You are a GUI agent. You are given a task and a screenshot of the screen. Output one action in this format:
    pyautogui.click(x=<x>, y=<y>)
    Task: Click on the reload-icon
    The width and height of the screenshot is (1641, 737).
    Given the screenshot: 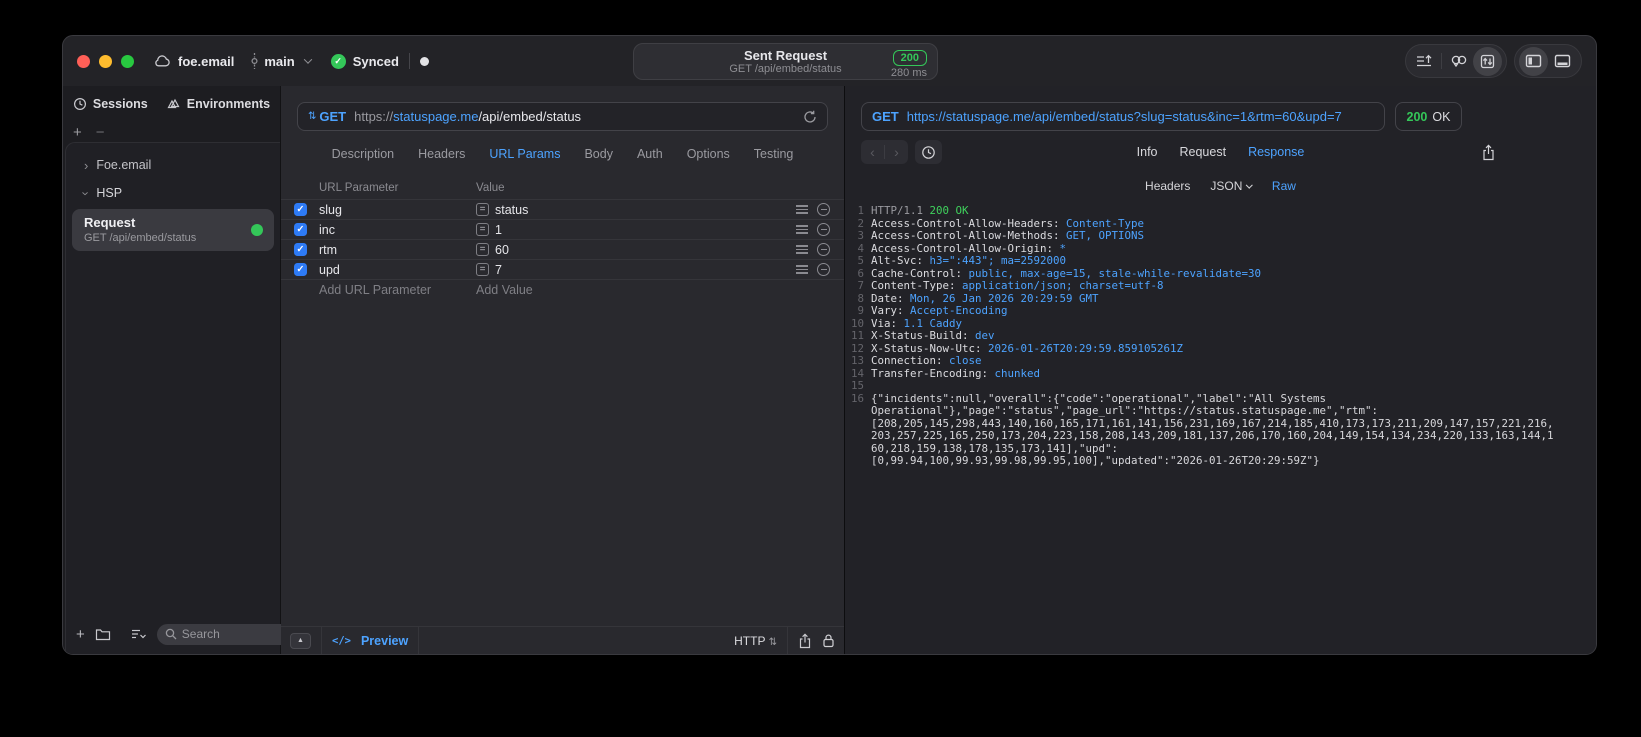 What is the action you would take?
    pyautogui.click(x=810, y=116)
    